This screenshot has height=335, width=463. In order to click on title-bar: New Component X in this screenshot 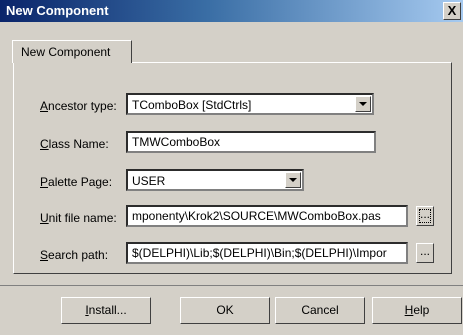, I will do `click(231, 11)`.